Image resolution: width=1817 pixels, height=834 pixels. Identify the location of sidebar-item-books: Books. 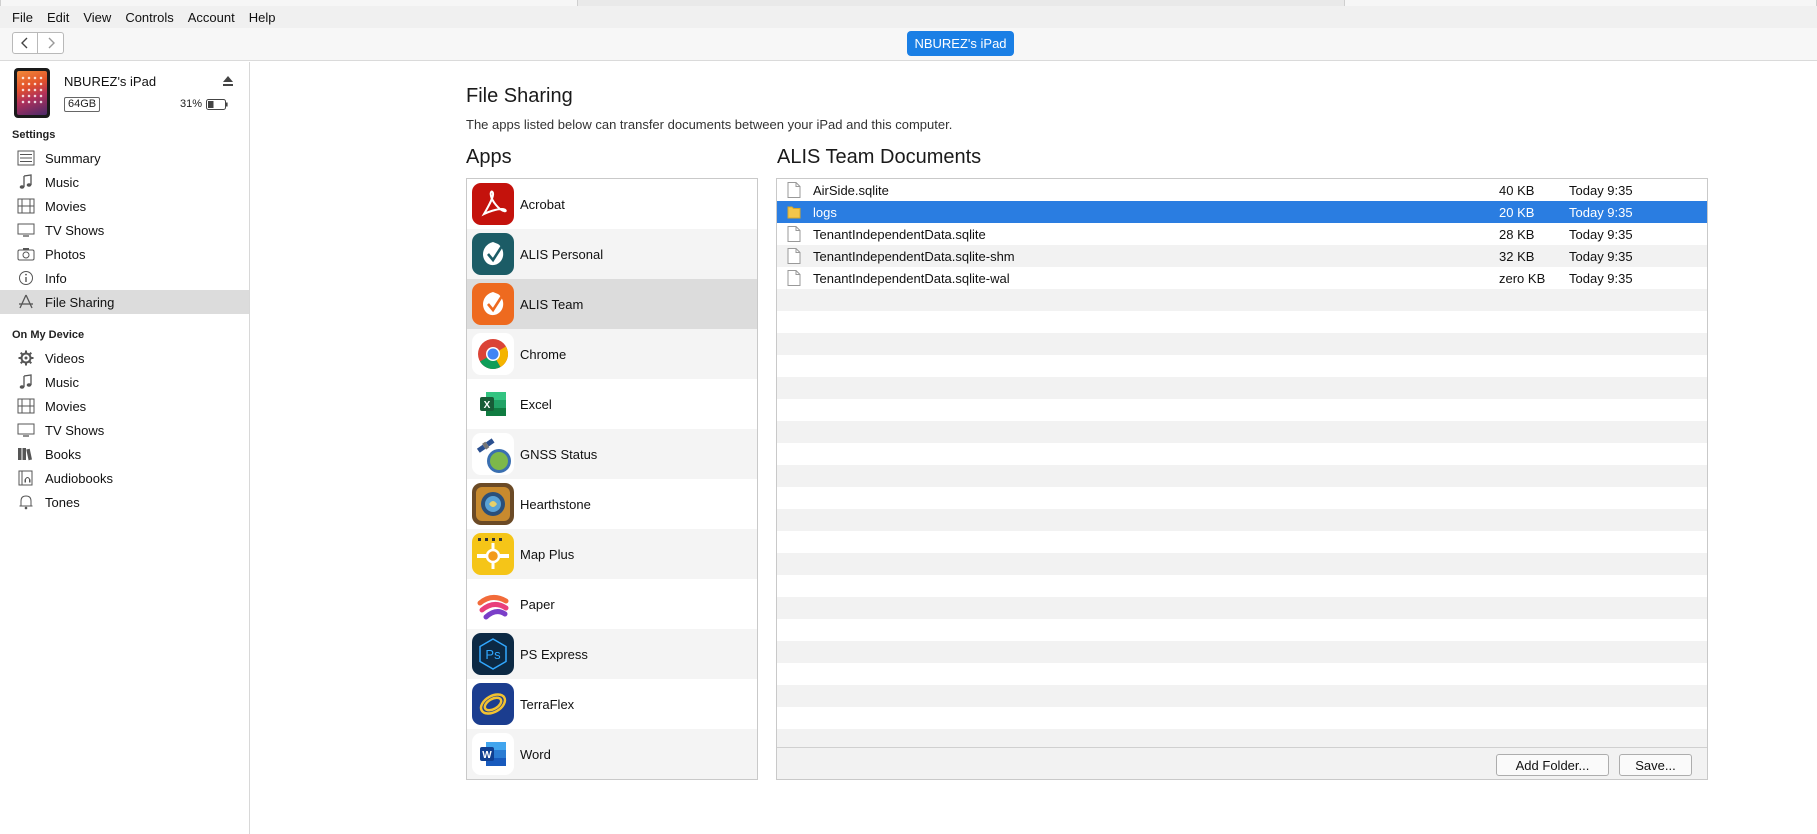
(124, 454).